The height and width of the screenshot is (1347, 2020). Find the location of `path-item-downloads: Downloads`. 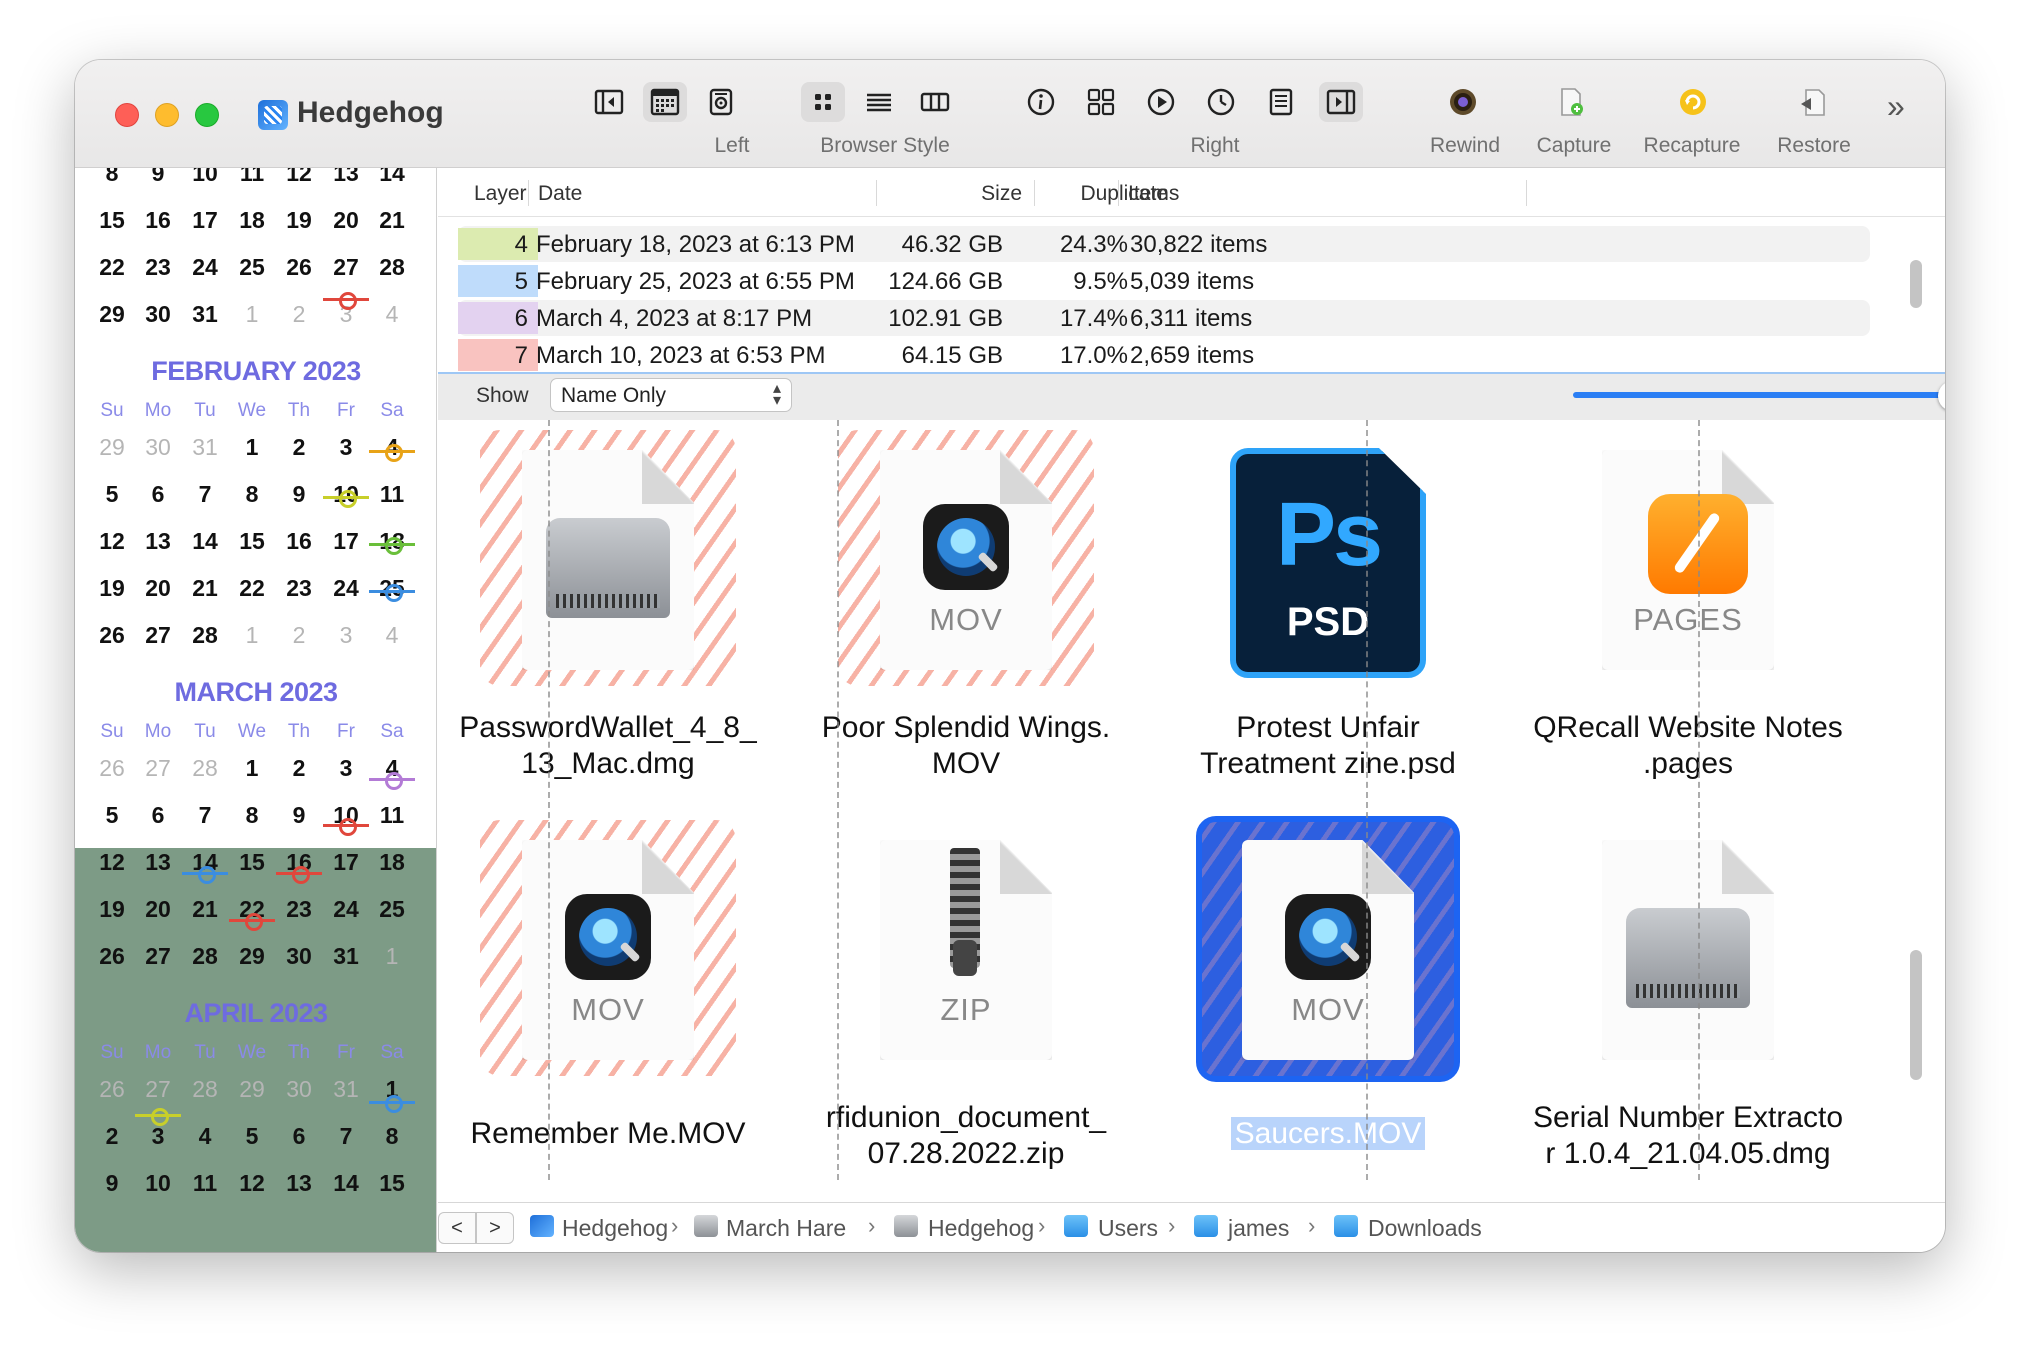

path-item-downloads: Downloads is located at coordinates (1425, 1228).